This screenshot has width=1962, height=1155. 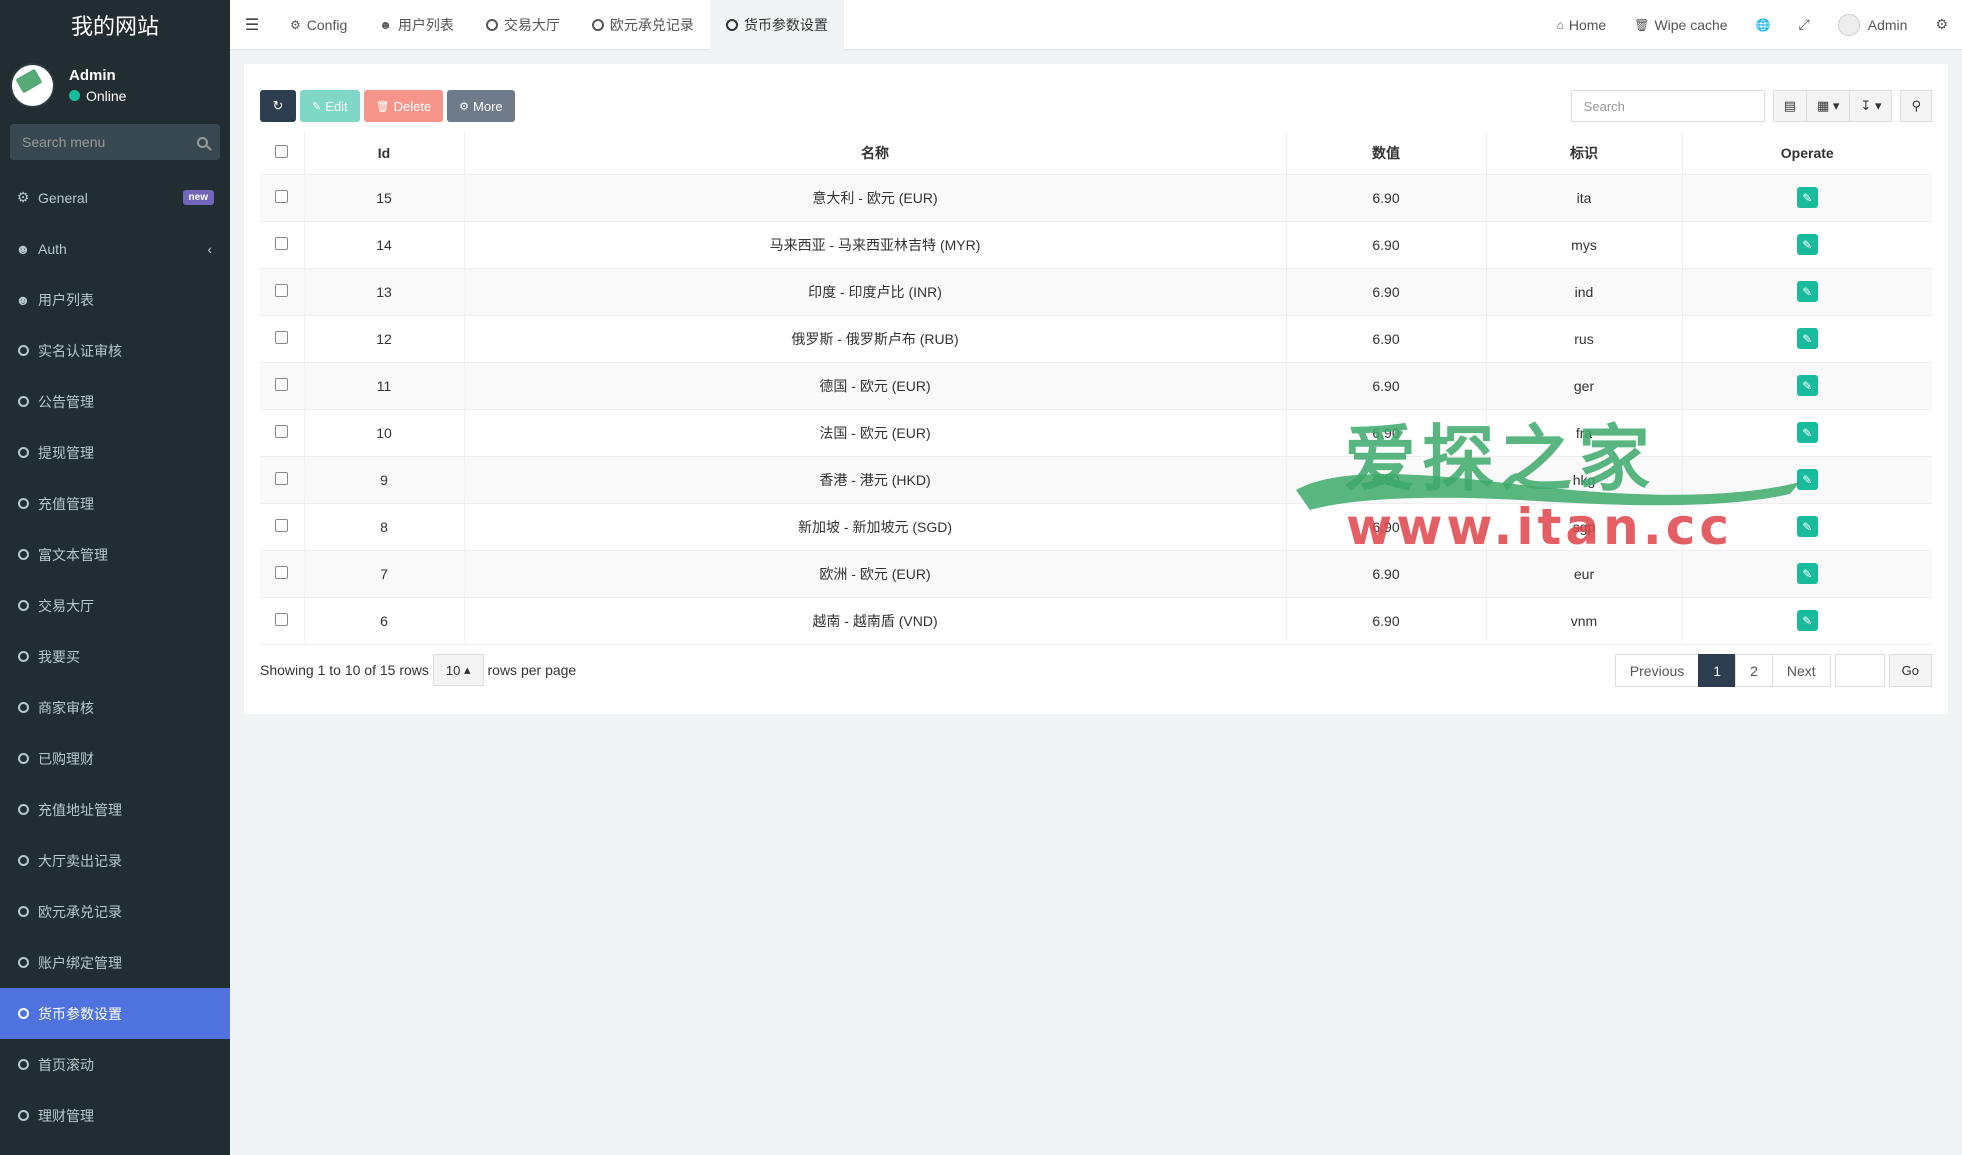 I want to click on refresh-button: ↻, so click(x=278, y=106).